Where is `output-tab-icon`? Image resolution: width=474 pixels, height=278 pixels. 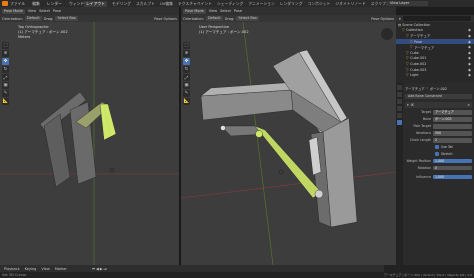 output-tab-icon is located at coordinates (399, 101).